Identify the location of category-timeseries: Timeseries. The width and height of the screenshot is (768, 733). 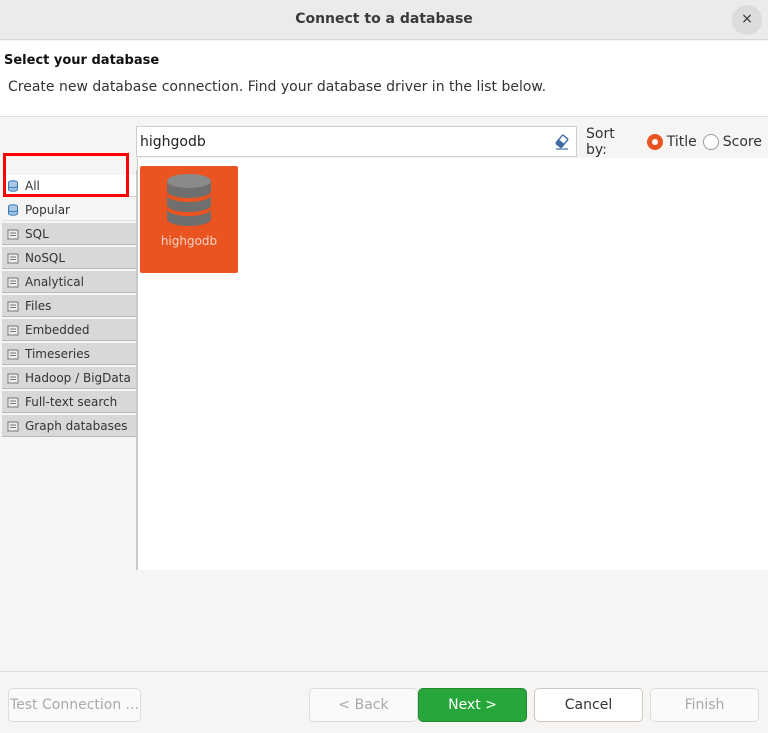
(69, 354).